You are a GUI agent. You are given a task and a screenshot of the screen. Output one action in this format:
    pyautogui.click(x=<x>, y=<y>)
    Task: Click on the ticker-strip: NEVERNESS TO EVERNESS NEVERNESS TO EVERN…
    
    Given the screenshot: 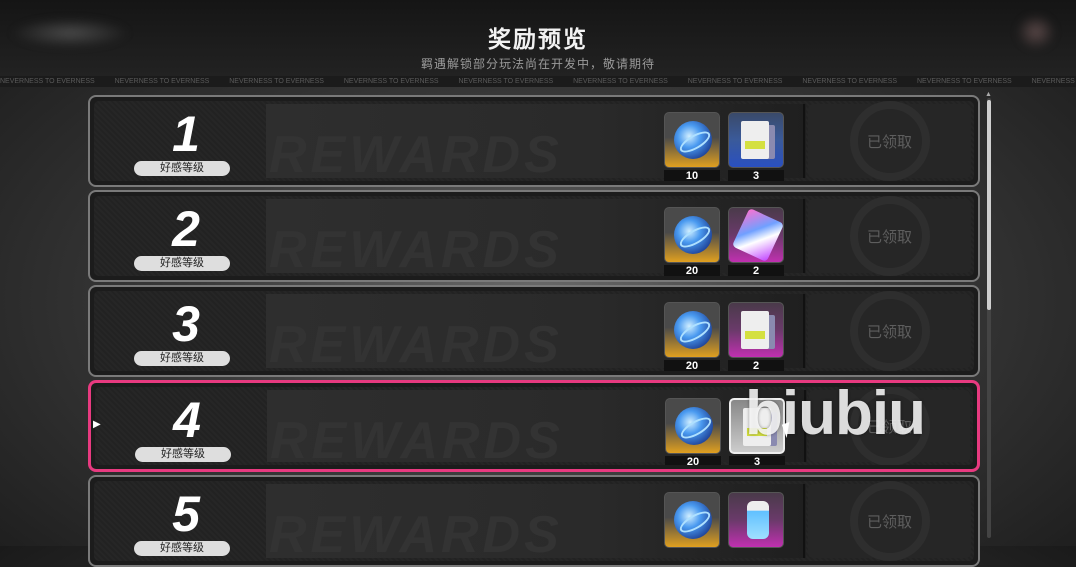 What is the action you would take?
    pyautogui.click(x=538, y=81)
    